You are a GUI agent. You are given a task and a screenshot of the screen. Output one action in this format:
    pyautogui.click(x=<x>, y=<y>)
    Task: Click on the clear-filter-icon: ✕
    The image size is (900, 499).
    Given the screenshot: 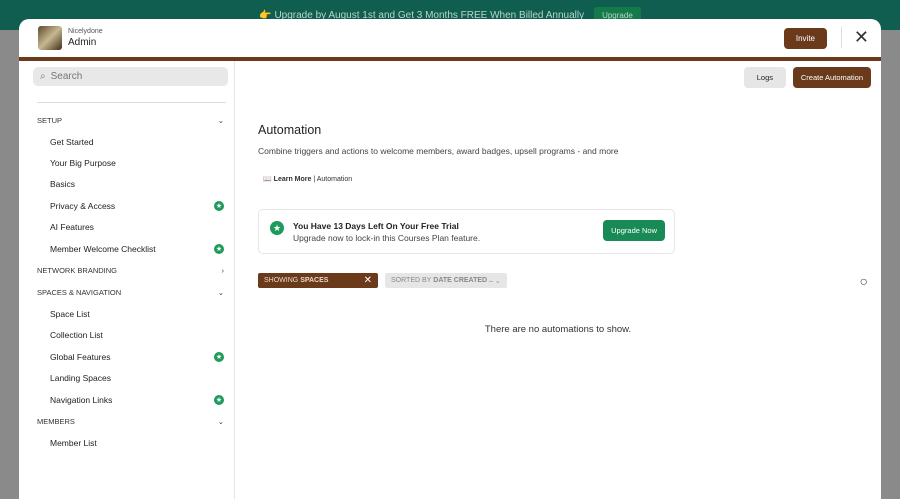 What is the action you would take?
    pyautogui.click(x=368, y=280)
    